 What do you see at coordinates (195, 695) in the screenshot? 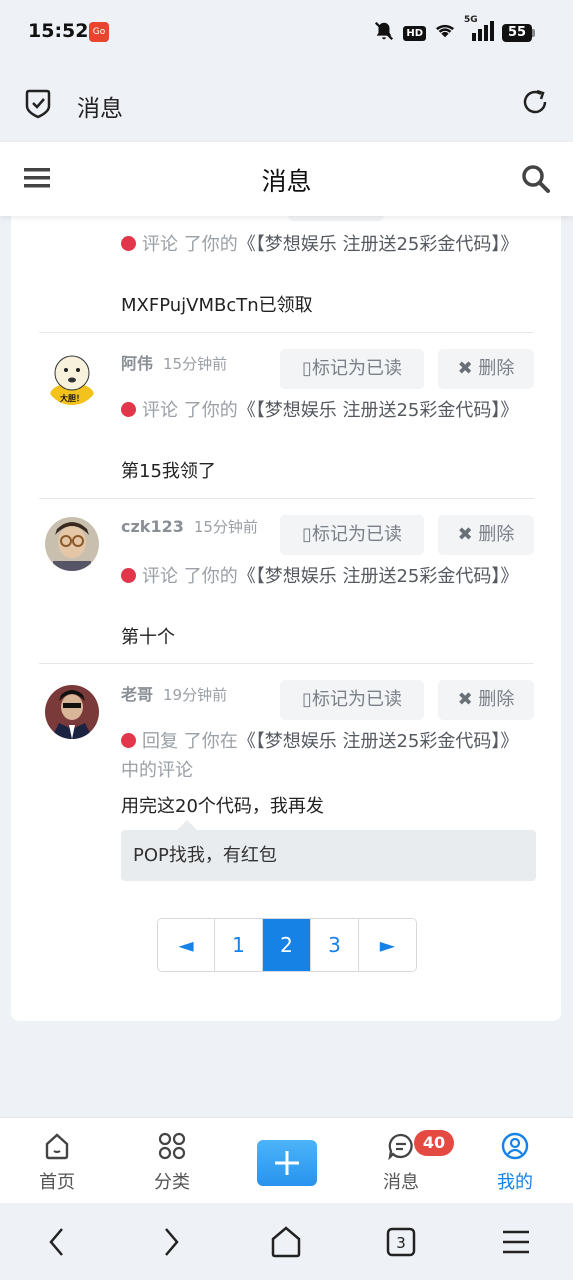
I see `timestamp: 19分钟前` at bounding box center [195, 695].